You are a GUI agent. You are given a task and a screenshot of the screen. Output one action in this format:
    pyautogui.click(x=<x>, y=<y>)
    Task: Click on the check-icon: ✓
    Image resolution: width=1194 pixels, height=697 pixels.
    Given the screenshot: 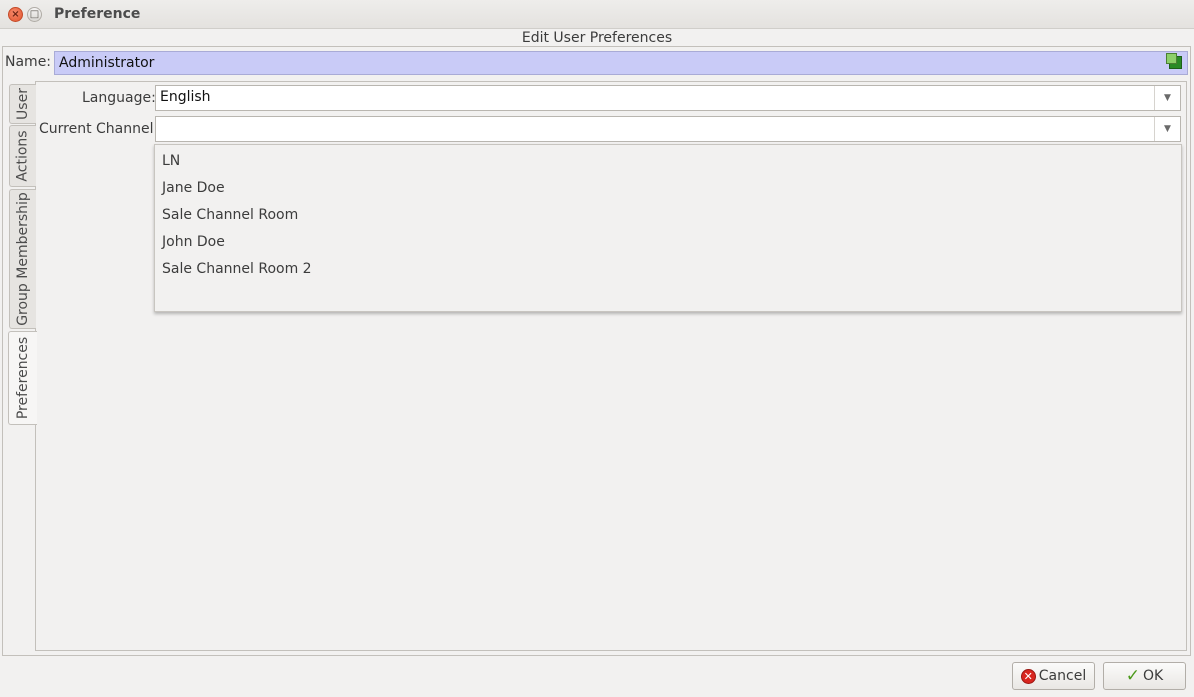 What is the action you would take?
    pyautogui.click(x=1133, y=675)
    